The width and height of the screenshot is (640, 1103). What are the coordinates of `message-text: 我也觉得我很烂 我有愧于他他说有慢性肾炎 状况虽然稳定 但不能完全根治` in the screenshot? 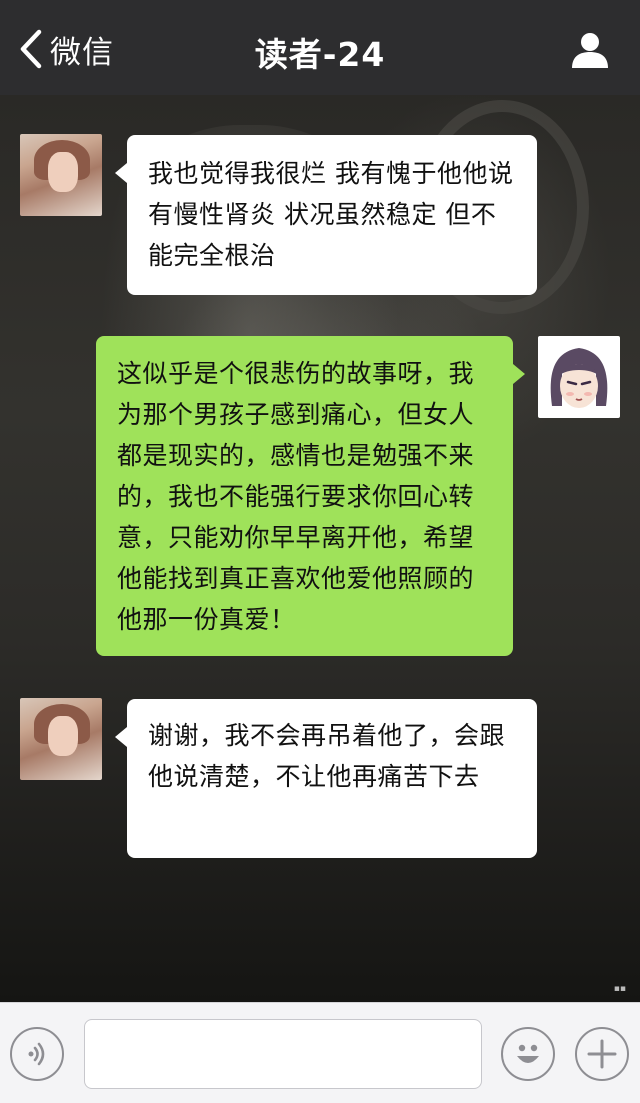 It's located at (331, 214).